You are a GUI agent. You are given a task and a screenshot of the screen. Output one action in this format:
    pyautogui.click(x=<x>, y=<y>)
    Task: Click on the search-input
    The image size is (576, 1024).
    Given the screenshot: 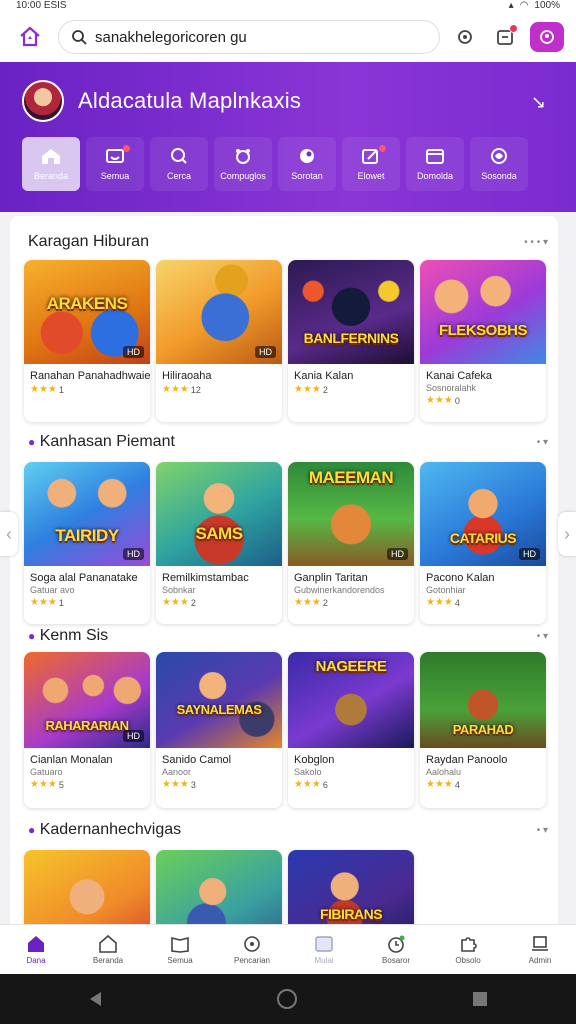 What is the action you would take?
    pyautogui.click(x=261, y=37)
    